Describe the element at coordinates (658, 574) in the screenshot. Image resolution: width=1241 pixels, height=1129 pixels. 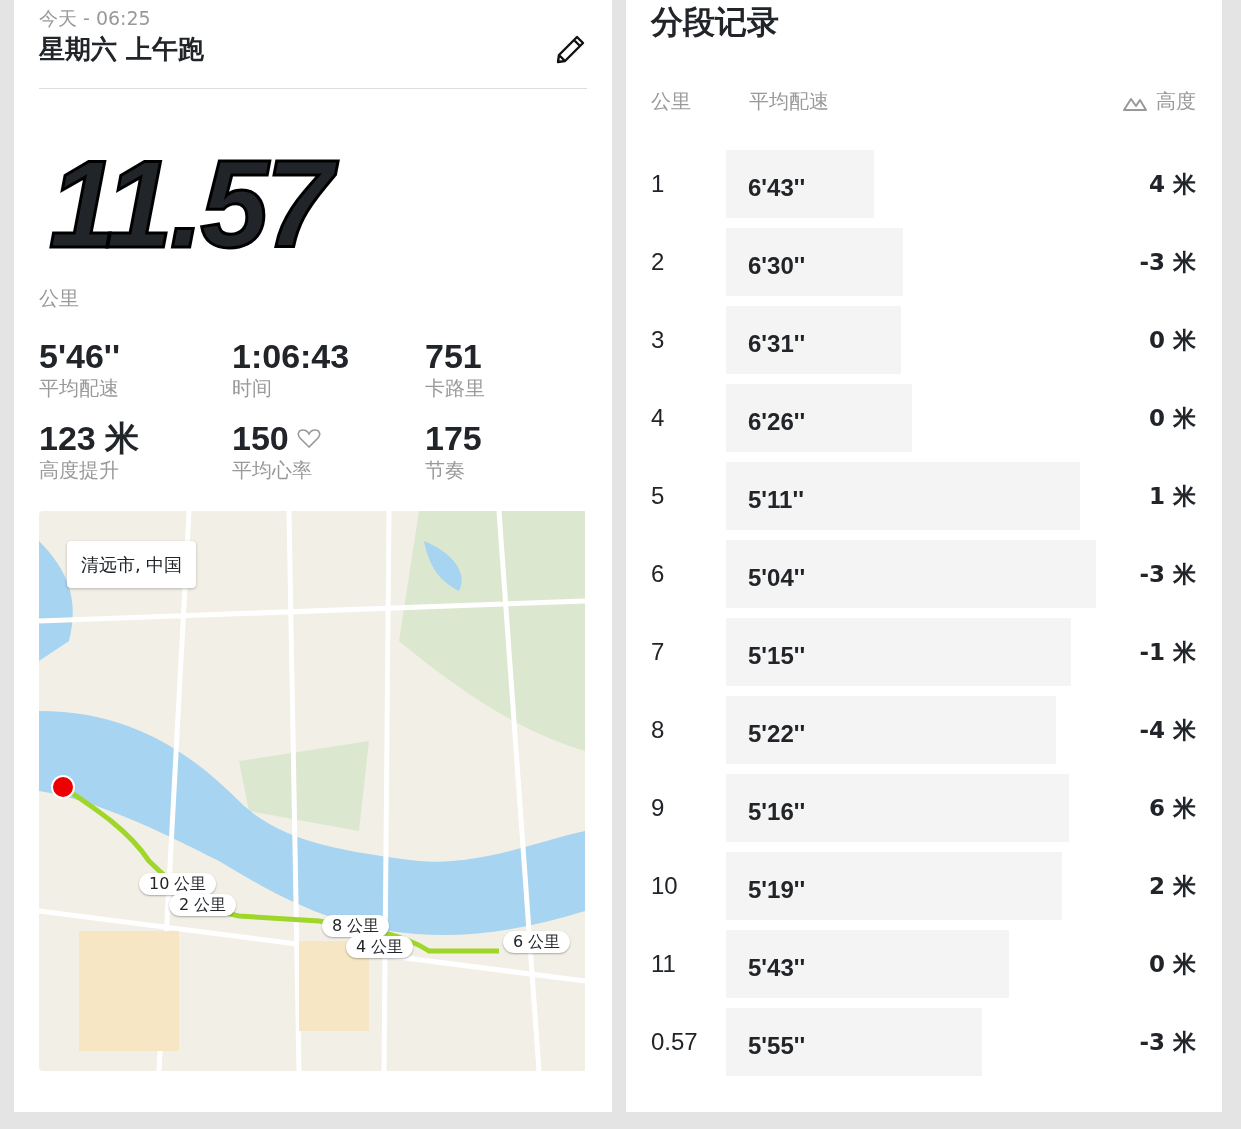
I see `split-km: 6` at that location.